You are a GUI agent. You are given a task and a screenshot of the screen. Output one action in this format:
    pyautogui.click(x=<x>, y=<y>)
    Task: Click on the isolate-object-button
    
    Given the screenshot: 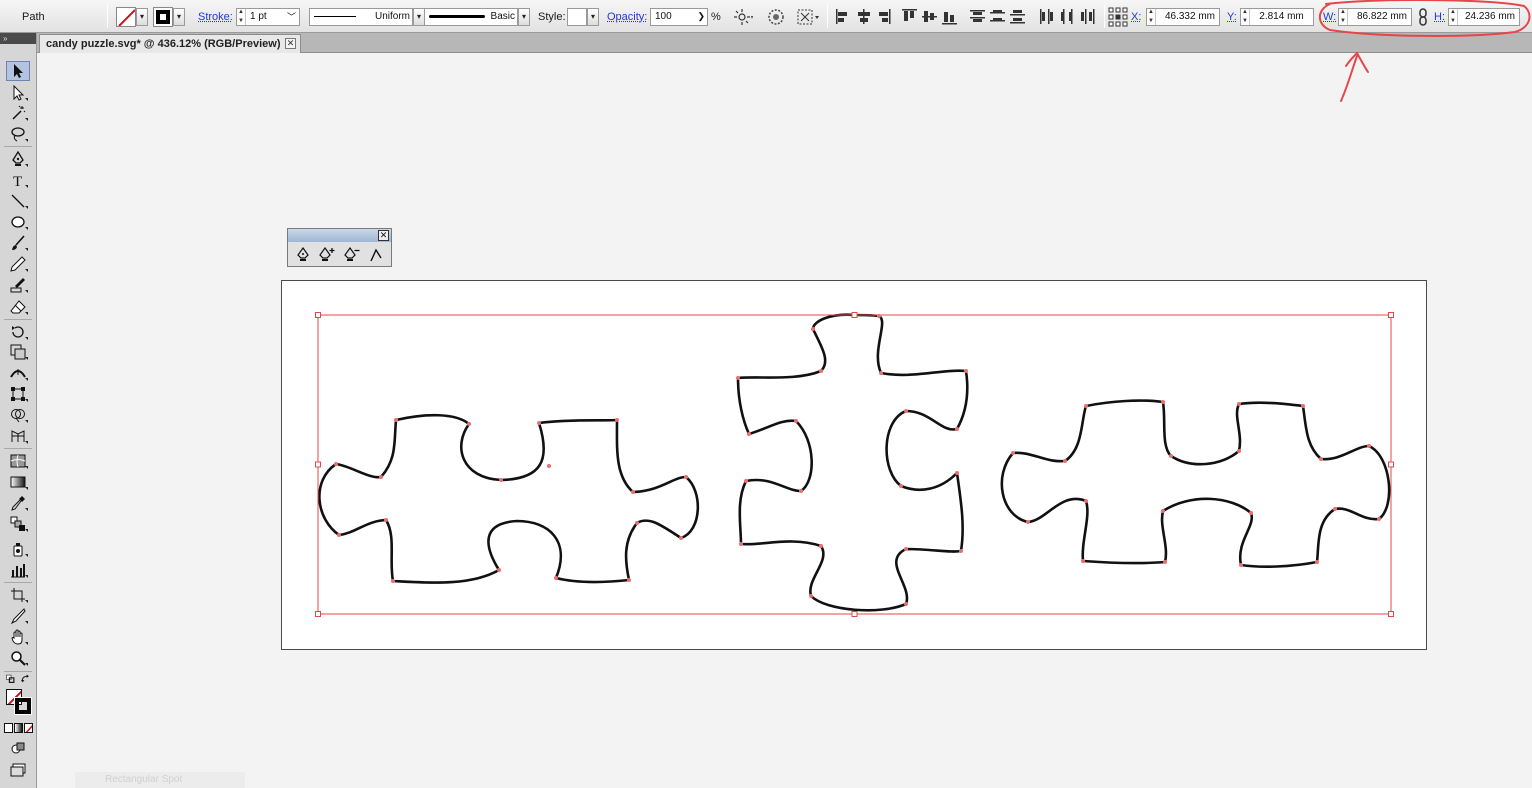 What is the action you would take?
    pyautogui.click(x=776, y=16)
    